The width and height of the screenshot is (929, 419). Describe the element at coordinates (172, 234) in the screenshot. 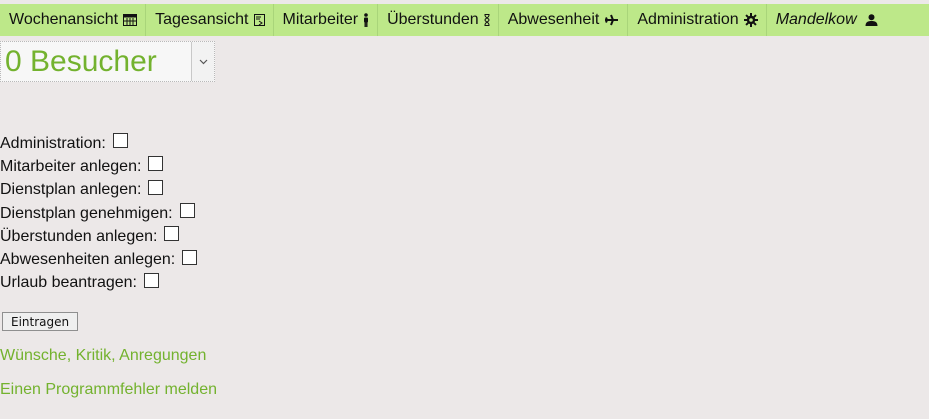

I see `permission-checkbox-ueberstunden-anlegen` at that location.